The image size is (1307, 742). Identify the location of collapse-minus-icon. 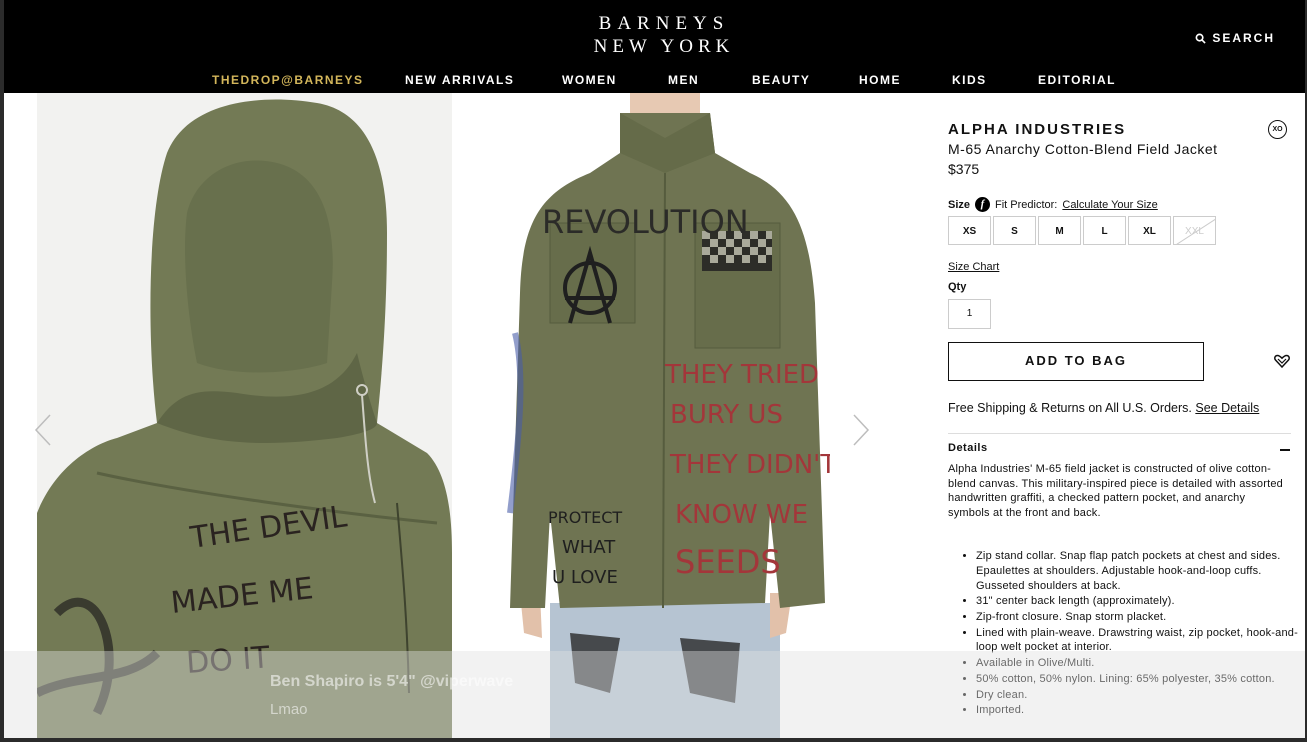
(1285, 450).